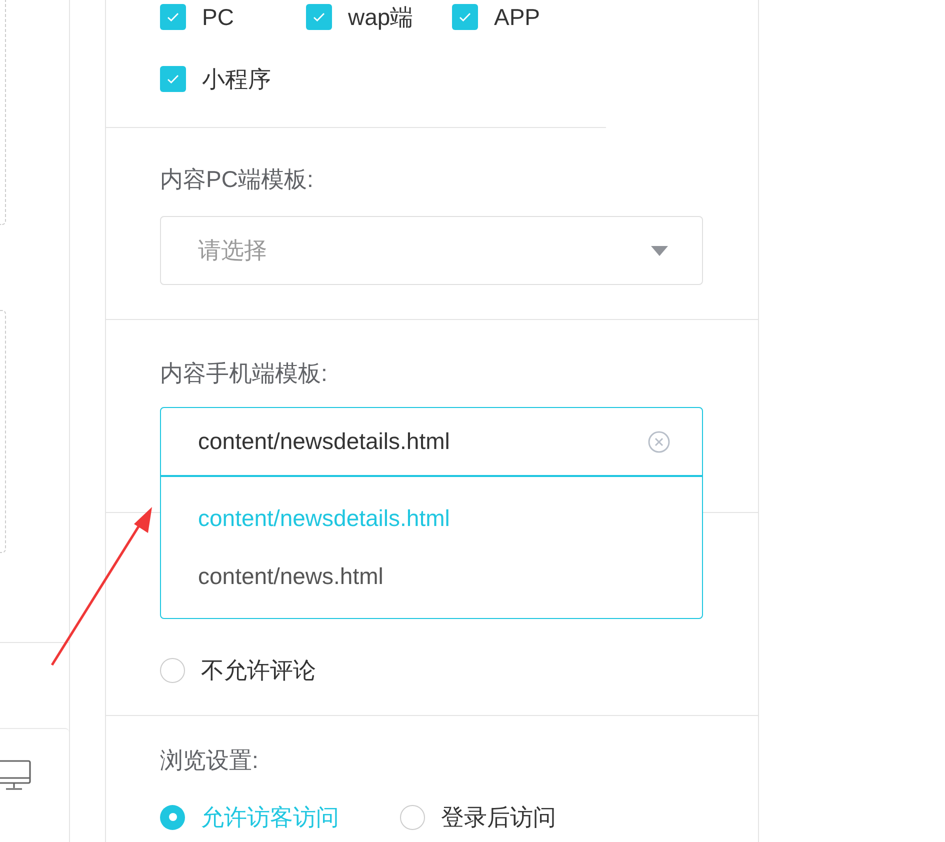 The image size is (945, 842). What do you see at coordinates (659, 251) in the screenshot?
I see `caret-down-icon` at bounding box center [659, 251].